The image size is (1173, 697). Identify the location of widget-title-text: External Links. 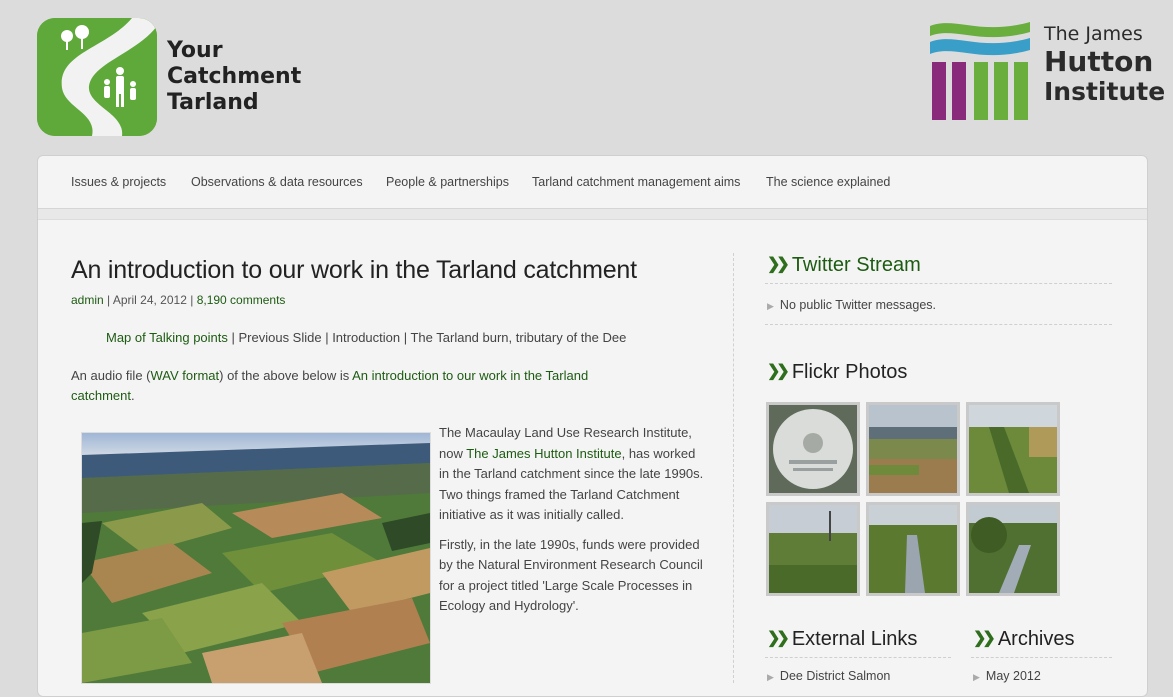
(854, 639).